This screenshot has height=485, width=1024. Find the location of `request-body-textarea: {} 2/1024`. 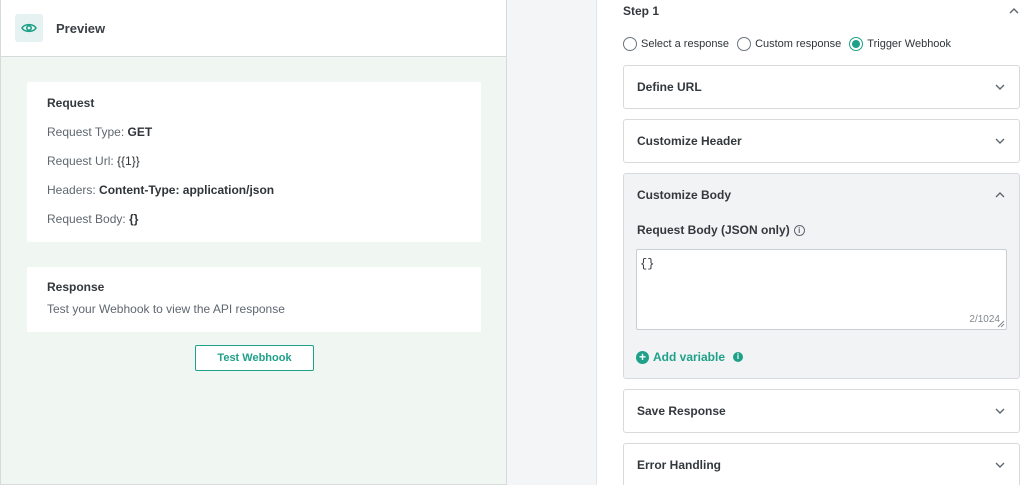

request-body-textarea: {} 2/1024 is located at coordinates (821, 289).